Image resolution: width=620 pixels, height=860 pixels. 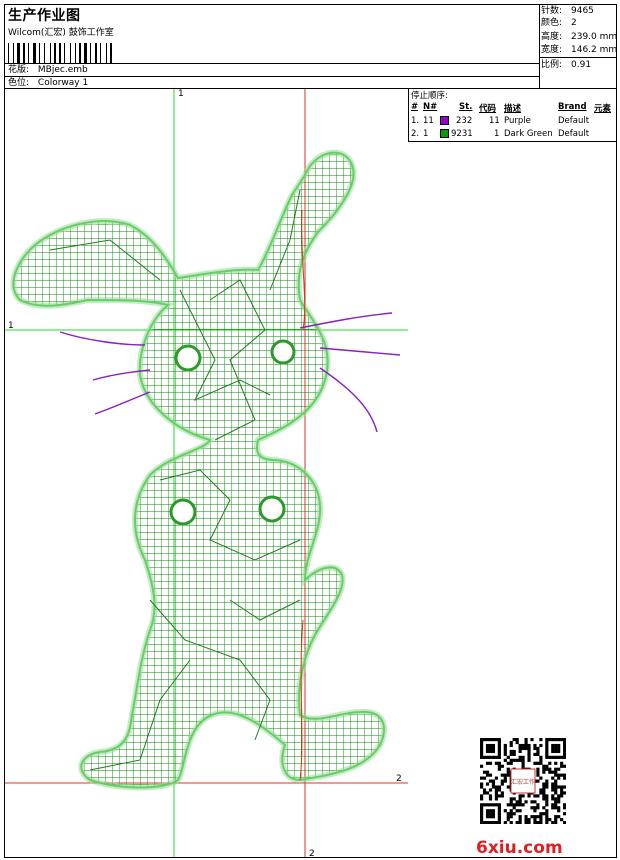 What do you see at coordinates (578, 57) in the screenshot?
I see `stats-divider` at bounding box center [578, 57].